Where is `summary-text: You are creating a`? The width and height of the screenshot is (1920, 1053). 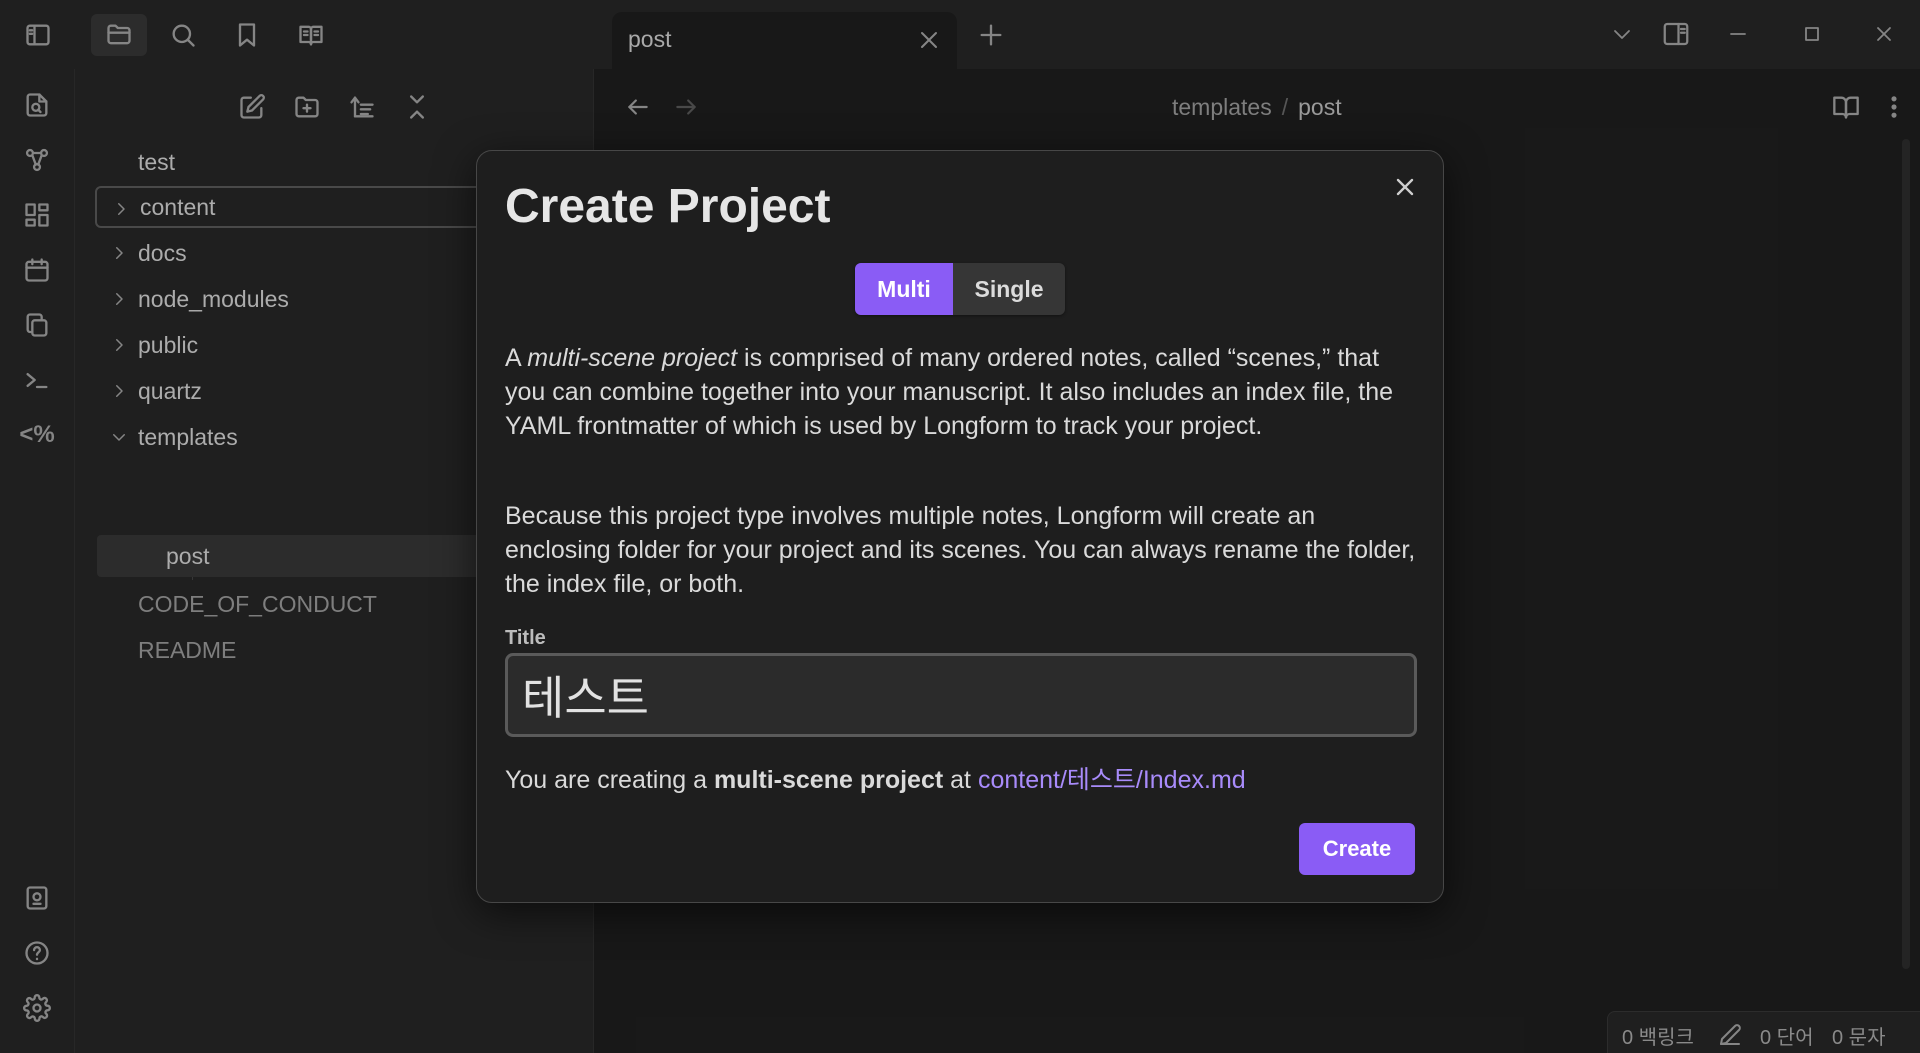 summary-text: You are creating a is located at coordinates (609, 780).